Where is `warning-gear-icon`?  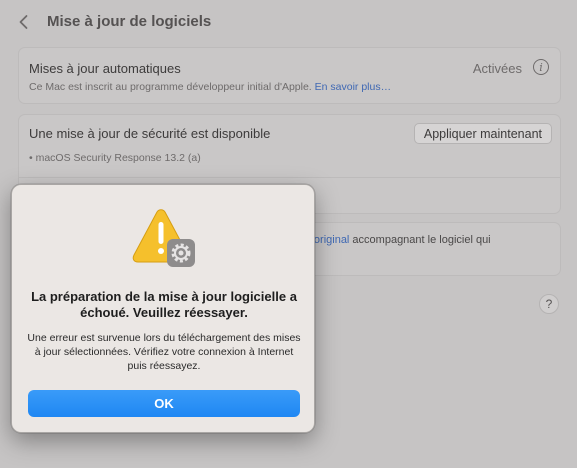
warning-gear-icon is located at coordinates (163, 238).